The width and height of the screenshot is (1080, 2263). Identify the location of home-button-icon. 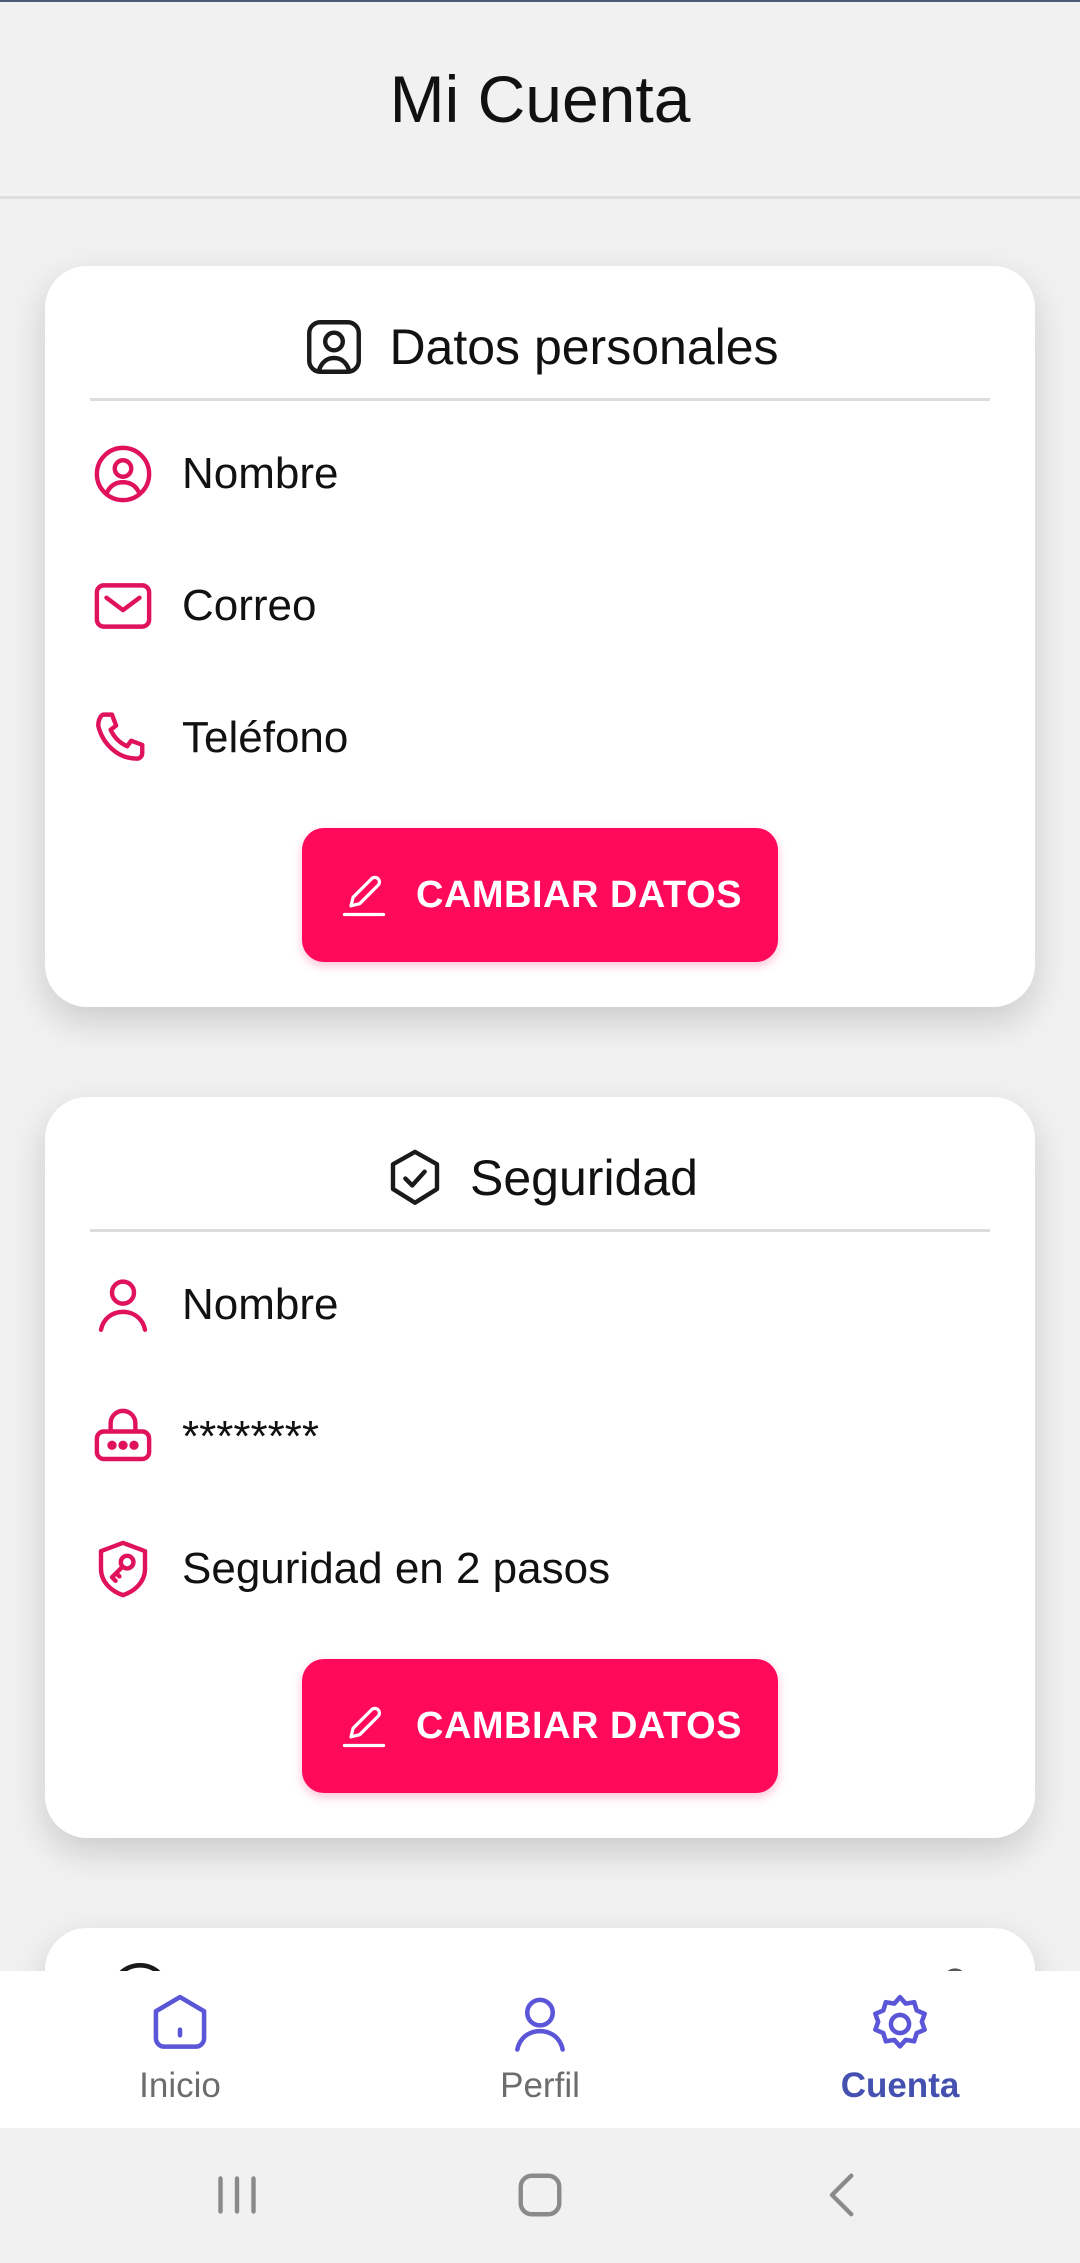
(540, 2195).